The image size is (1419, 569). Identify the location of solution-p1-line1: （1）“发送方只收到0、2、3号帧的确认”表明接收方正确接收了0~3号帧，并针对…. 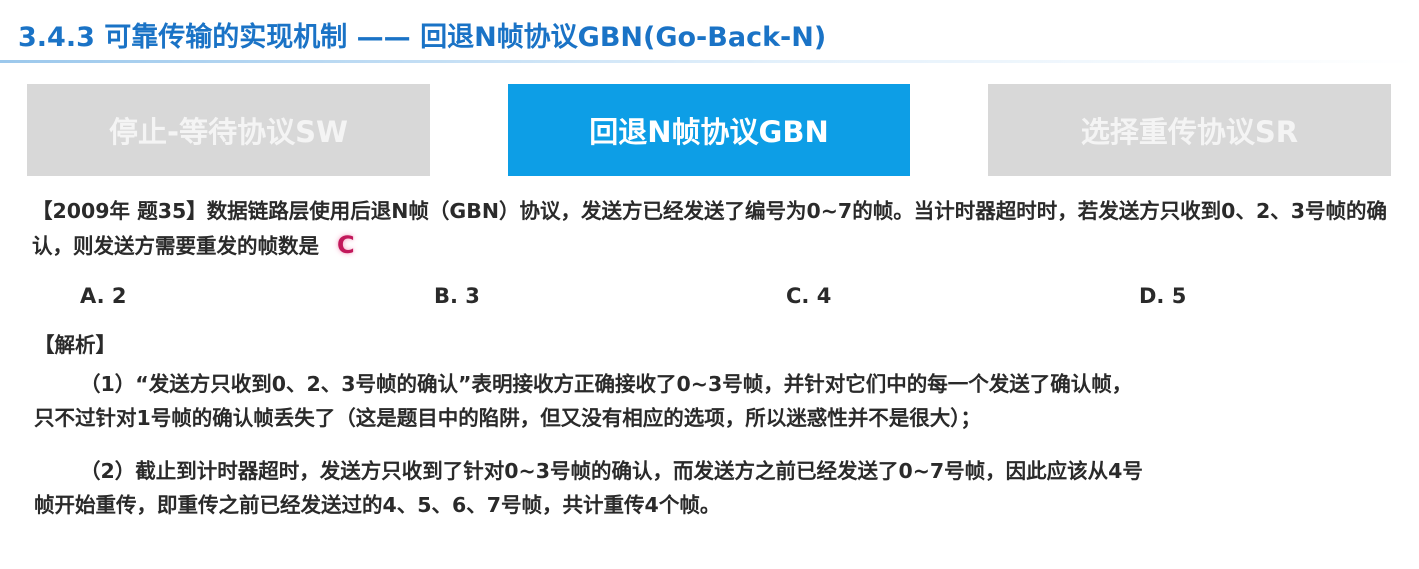
(606, 384).